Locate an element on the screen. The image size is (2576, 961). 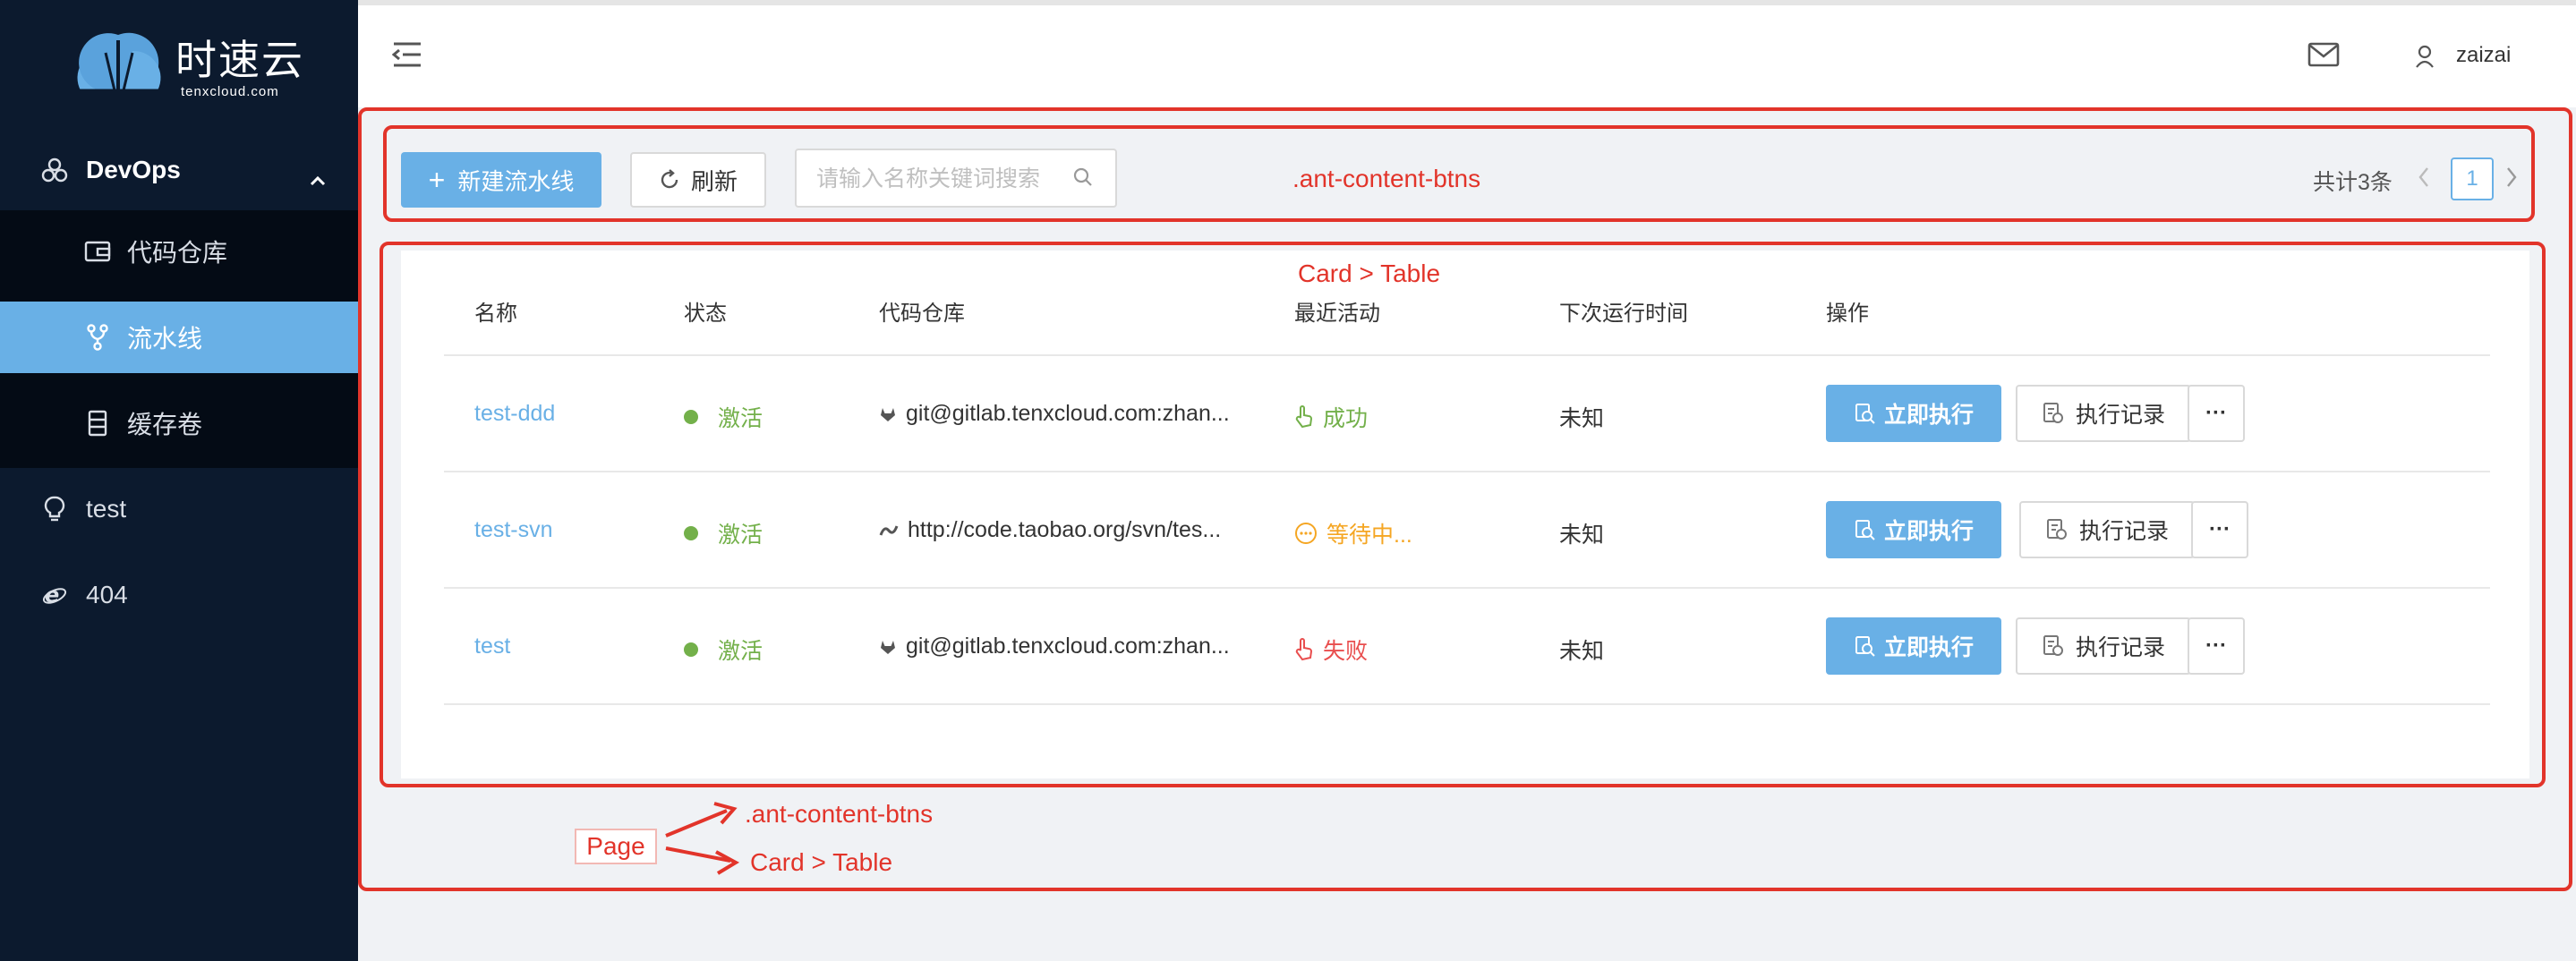
ie-icon: e is located at coordinates (54, 595).